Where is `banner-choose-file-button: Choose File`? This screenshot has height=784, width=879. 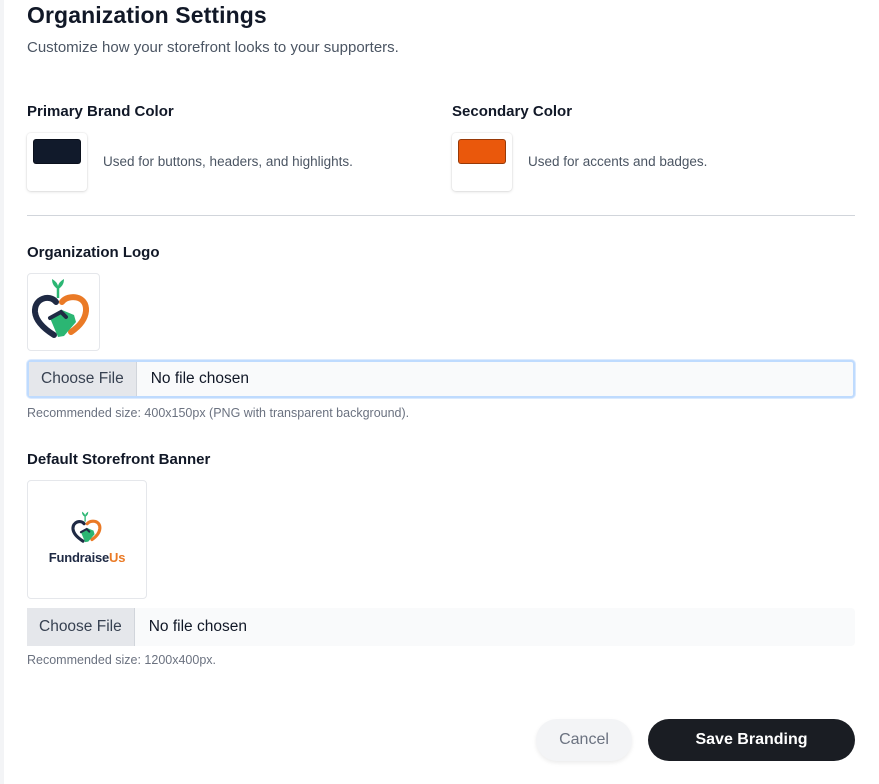
banner-choose-file-button: Choose File is located at coordinates (81, 627).